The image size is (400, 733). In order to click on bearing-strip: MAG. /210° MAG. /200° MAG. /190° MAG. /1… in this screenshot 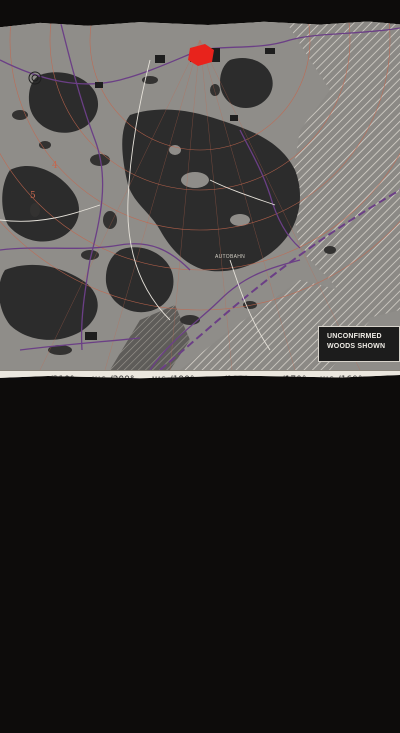, I will do `click(200, 377)`.